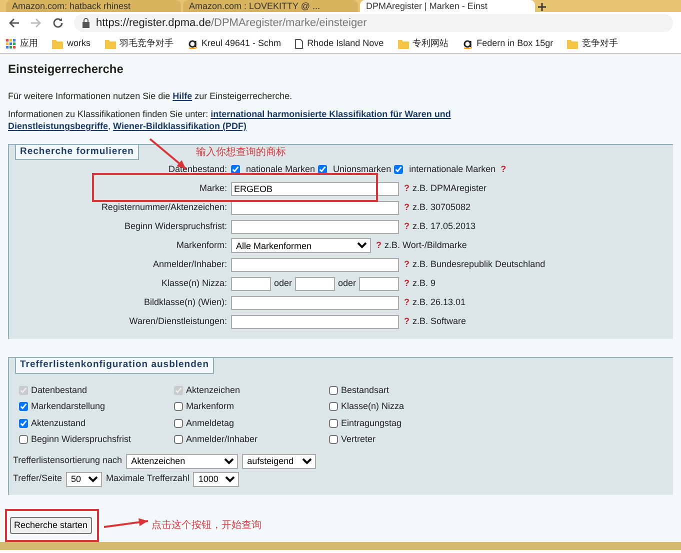 Image resolution: width=681 pixels, height=553 pixels. What do you see at coordinates (600, 43) in the screenshot?
I see `bookmark-link: 竞争对手` at bounding box center [600, 43].